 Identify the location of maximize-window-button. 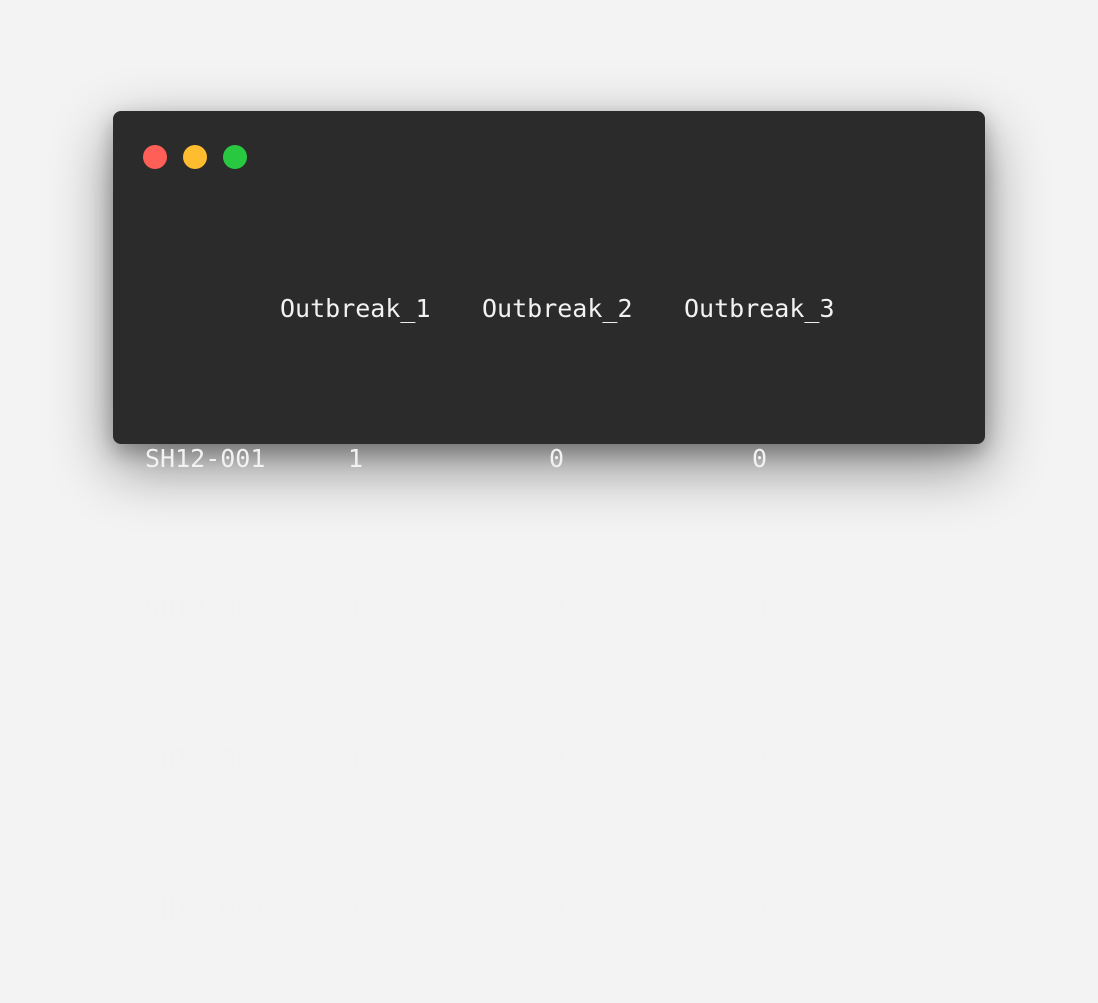
(235, 157).